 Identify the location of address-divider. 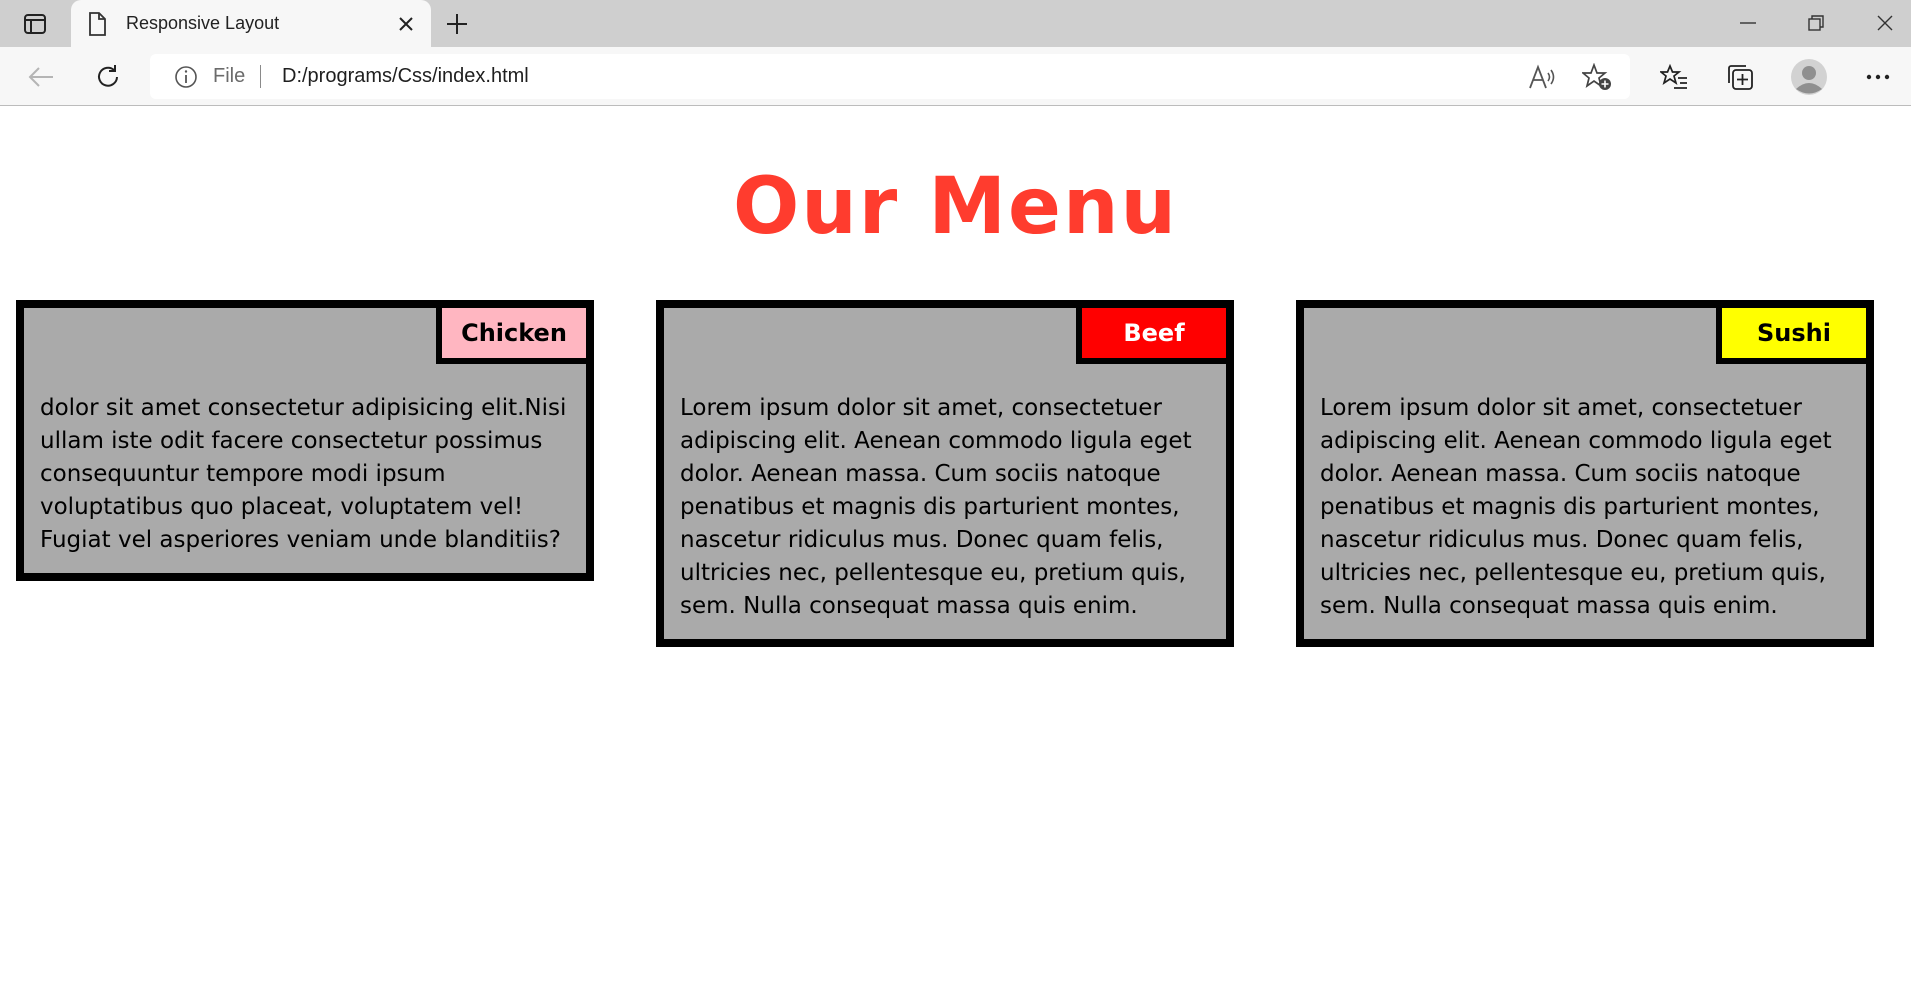
(260, 76).